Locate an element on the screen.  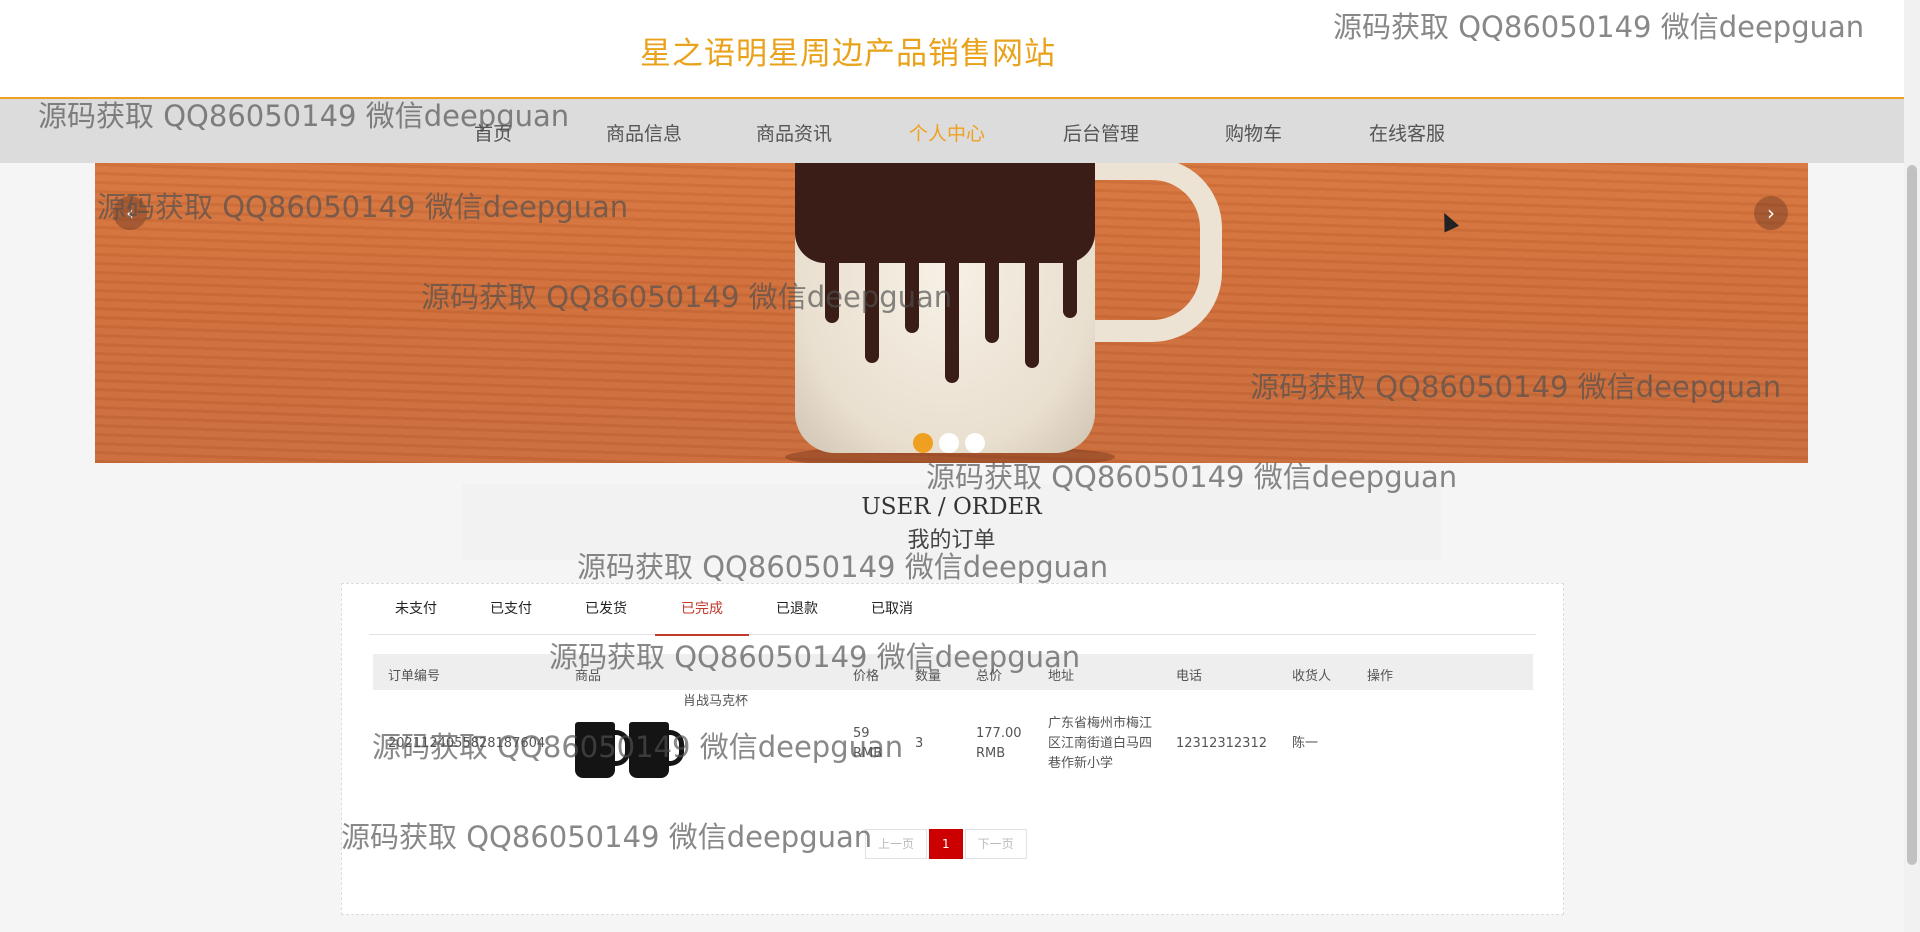
carousel-indicators is located at coordinates (952, 445).